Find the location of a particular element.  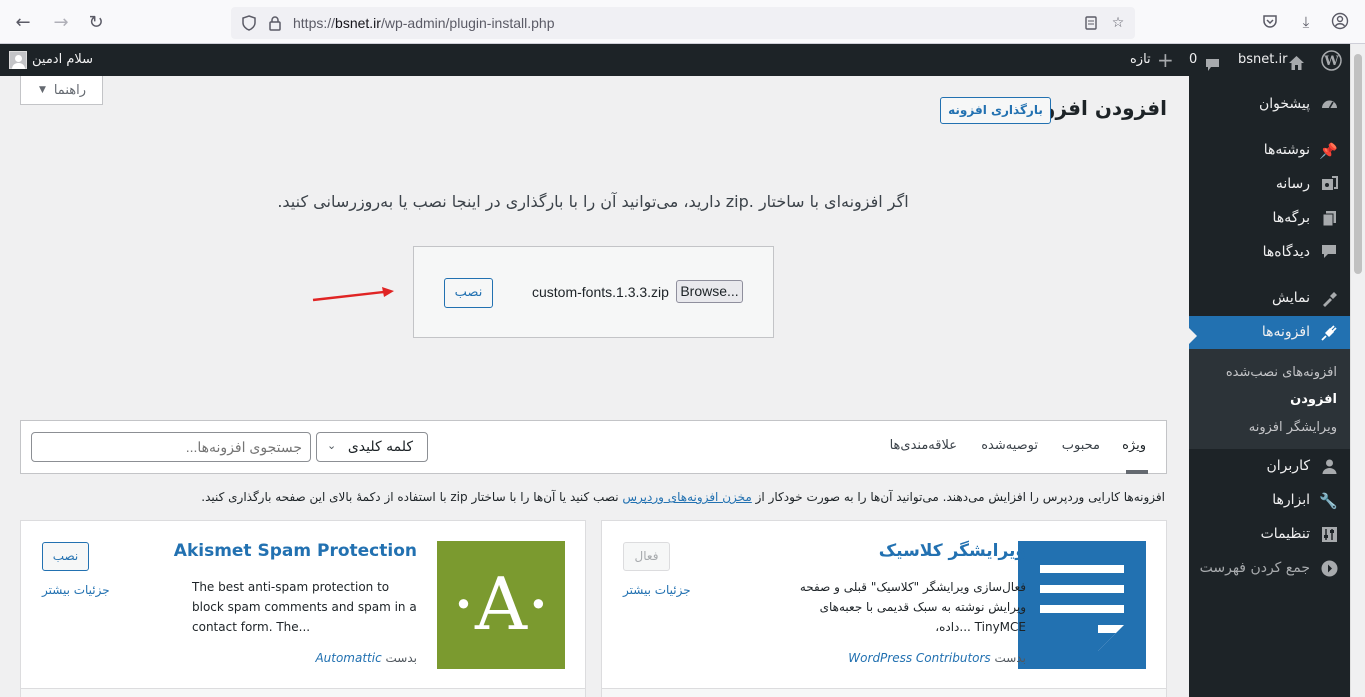

pin-icon: 📌 is located at coordinates (1328, 151).